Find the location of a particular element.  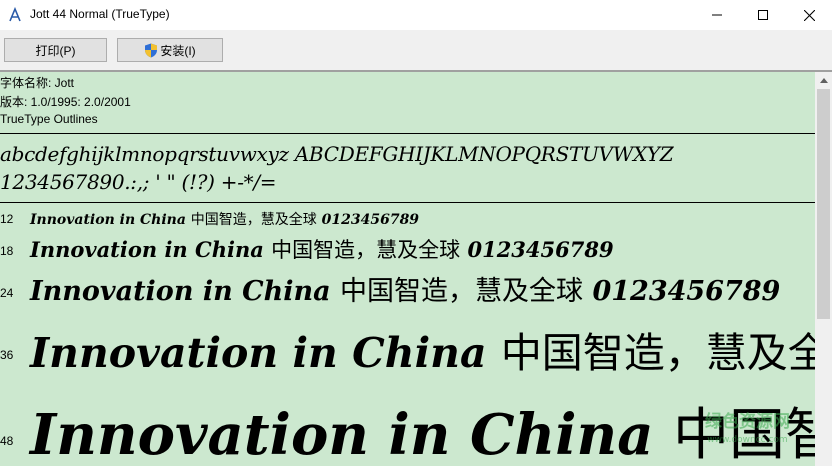

font-type-line: TrueType Outlines is located at coordinates (49, 119).